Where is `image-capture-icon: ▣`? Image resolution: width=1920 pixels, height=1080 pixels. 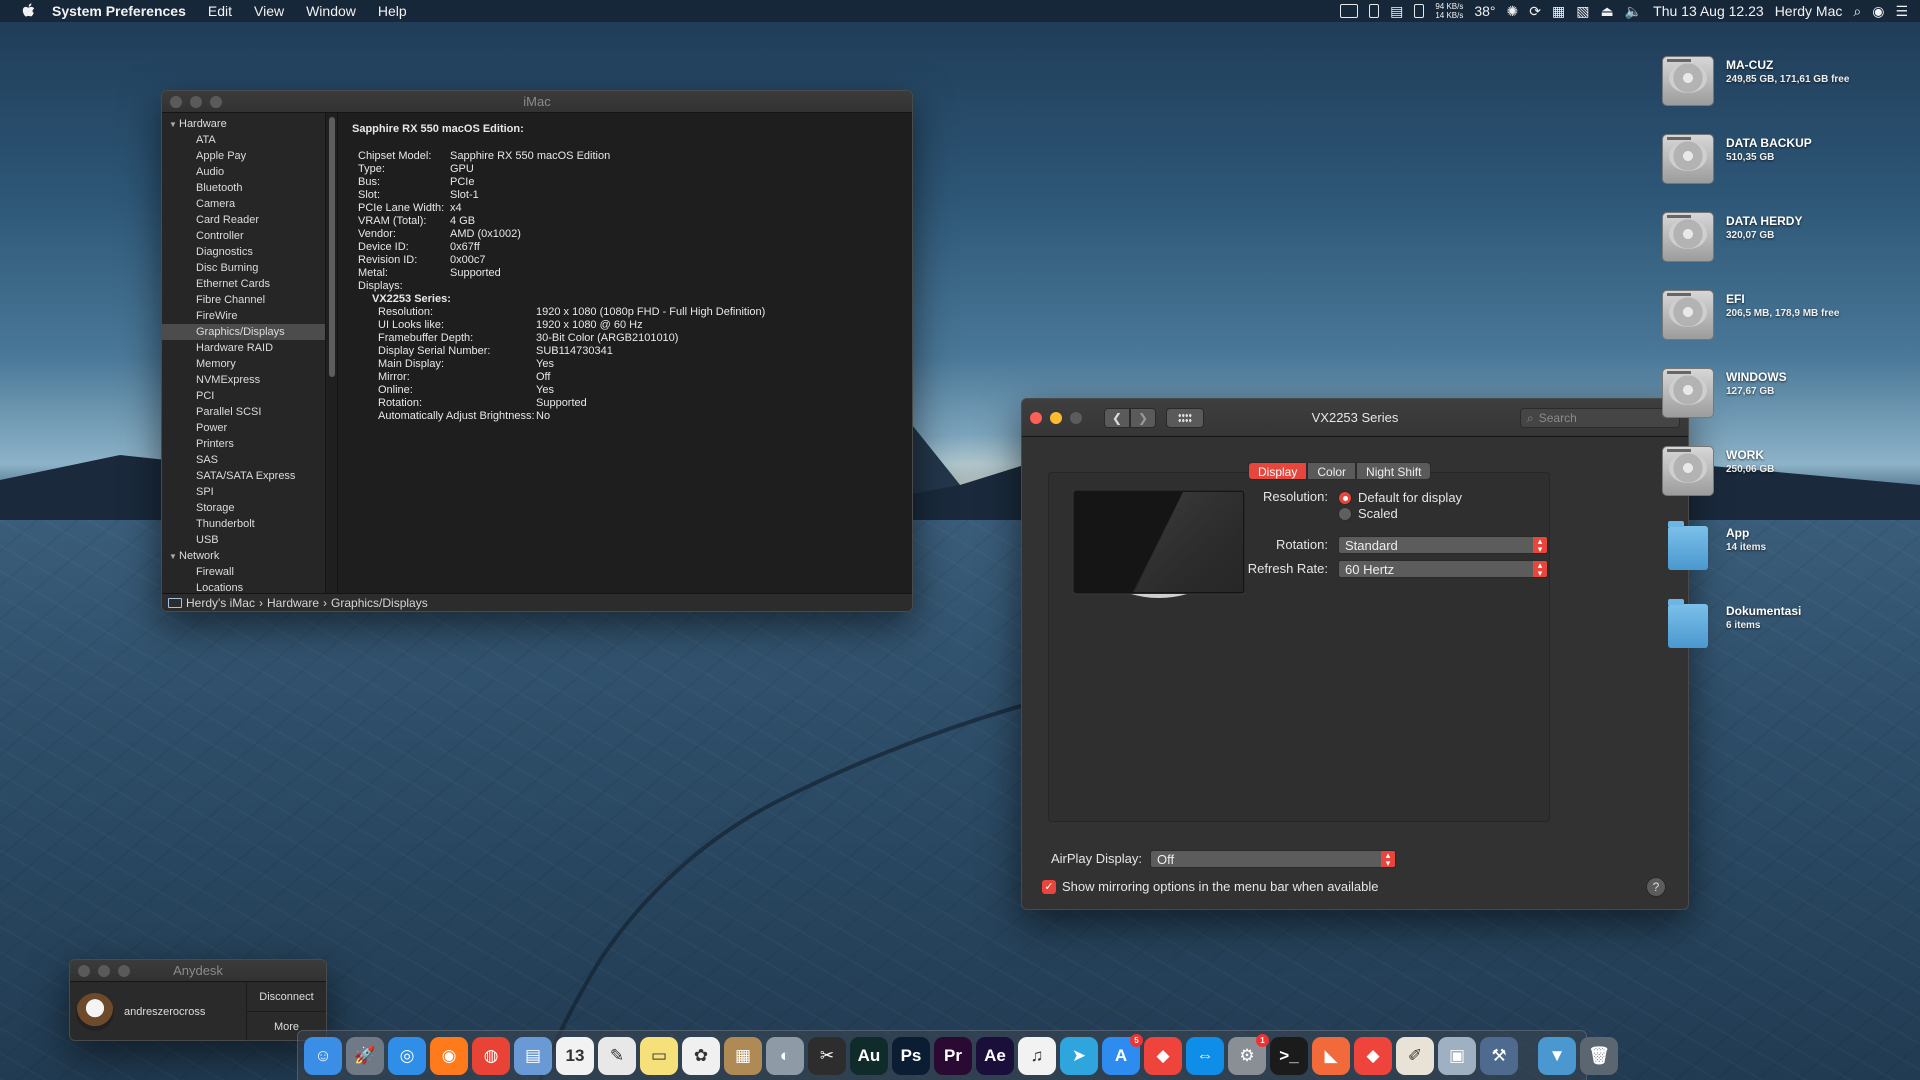
image-capture-icon: ▣ is located at coordinates (1457, 1055).